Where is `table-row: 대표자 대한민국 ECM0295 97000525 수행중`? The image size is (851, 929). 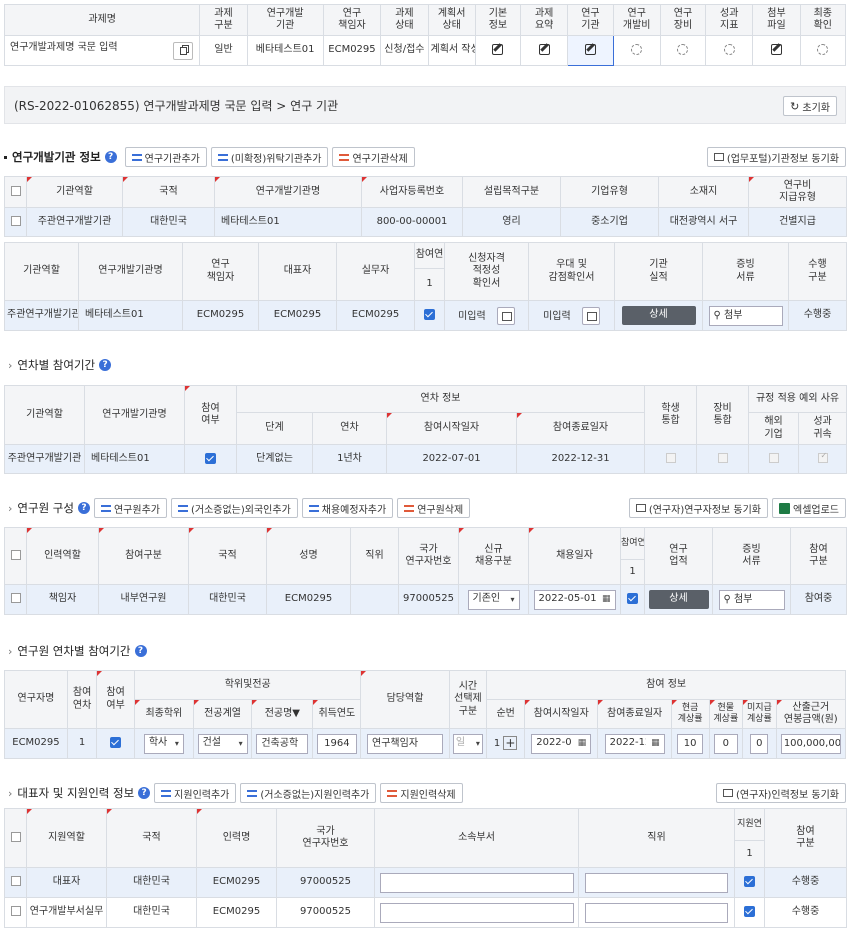 table-row: 대표자 대한민국 ECM0295 97000525 수행중 is located at coordinates (425, 882).